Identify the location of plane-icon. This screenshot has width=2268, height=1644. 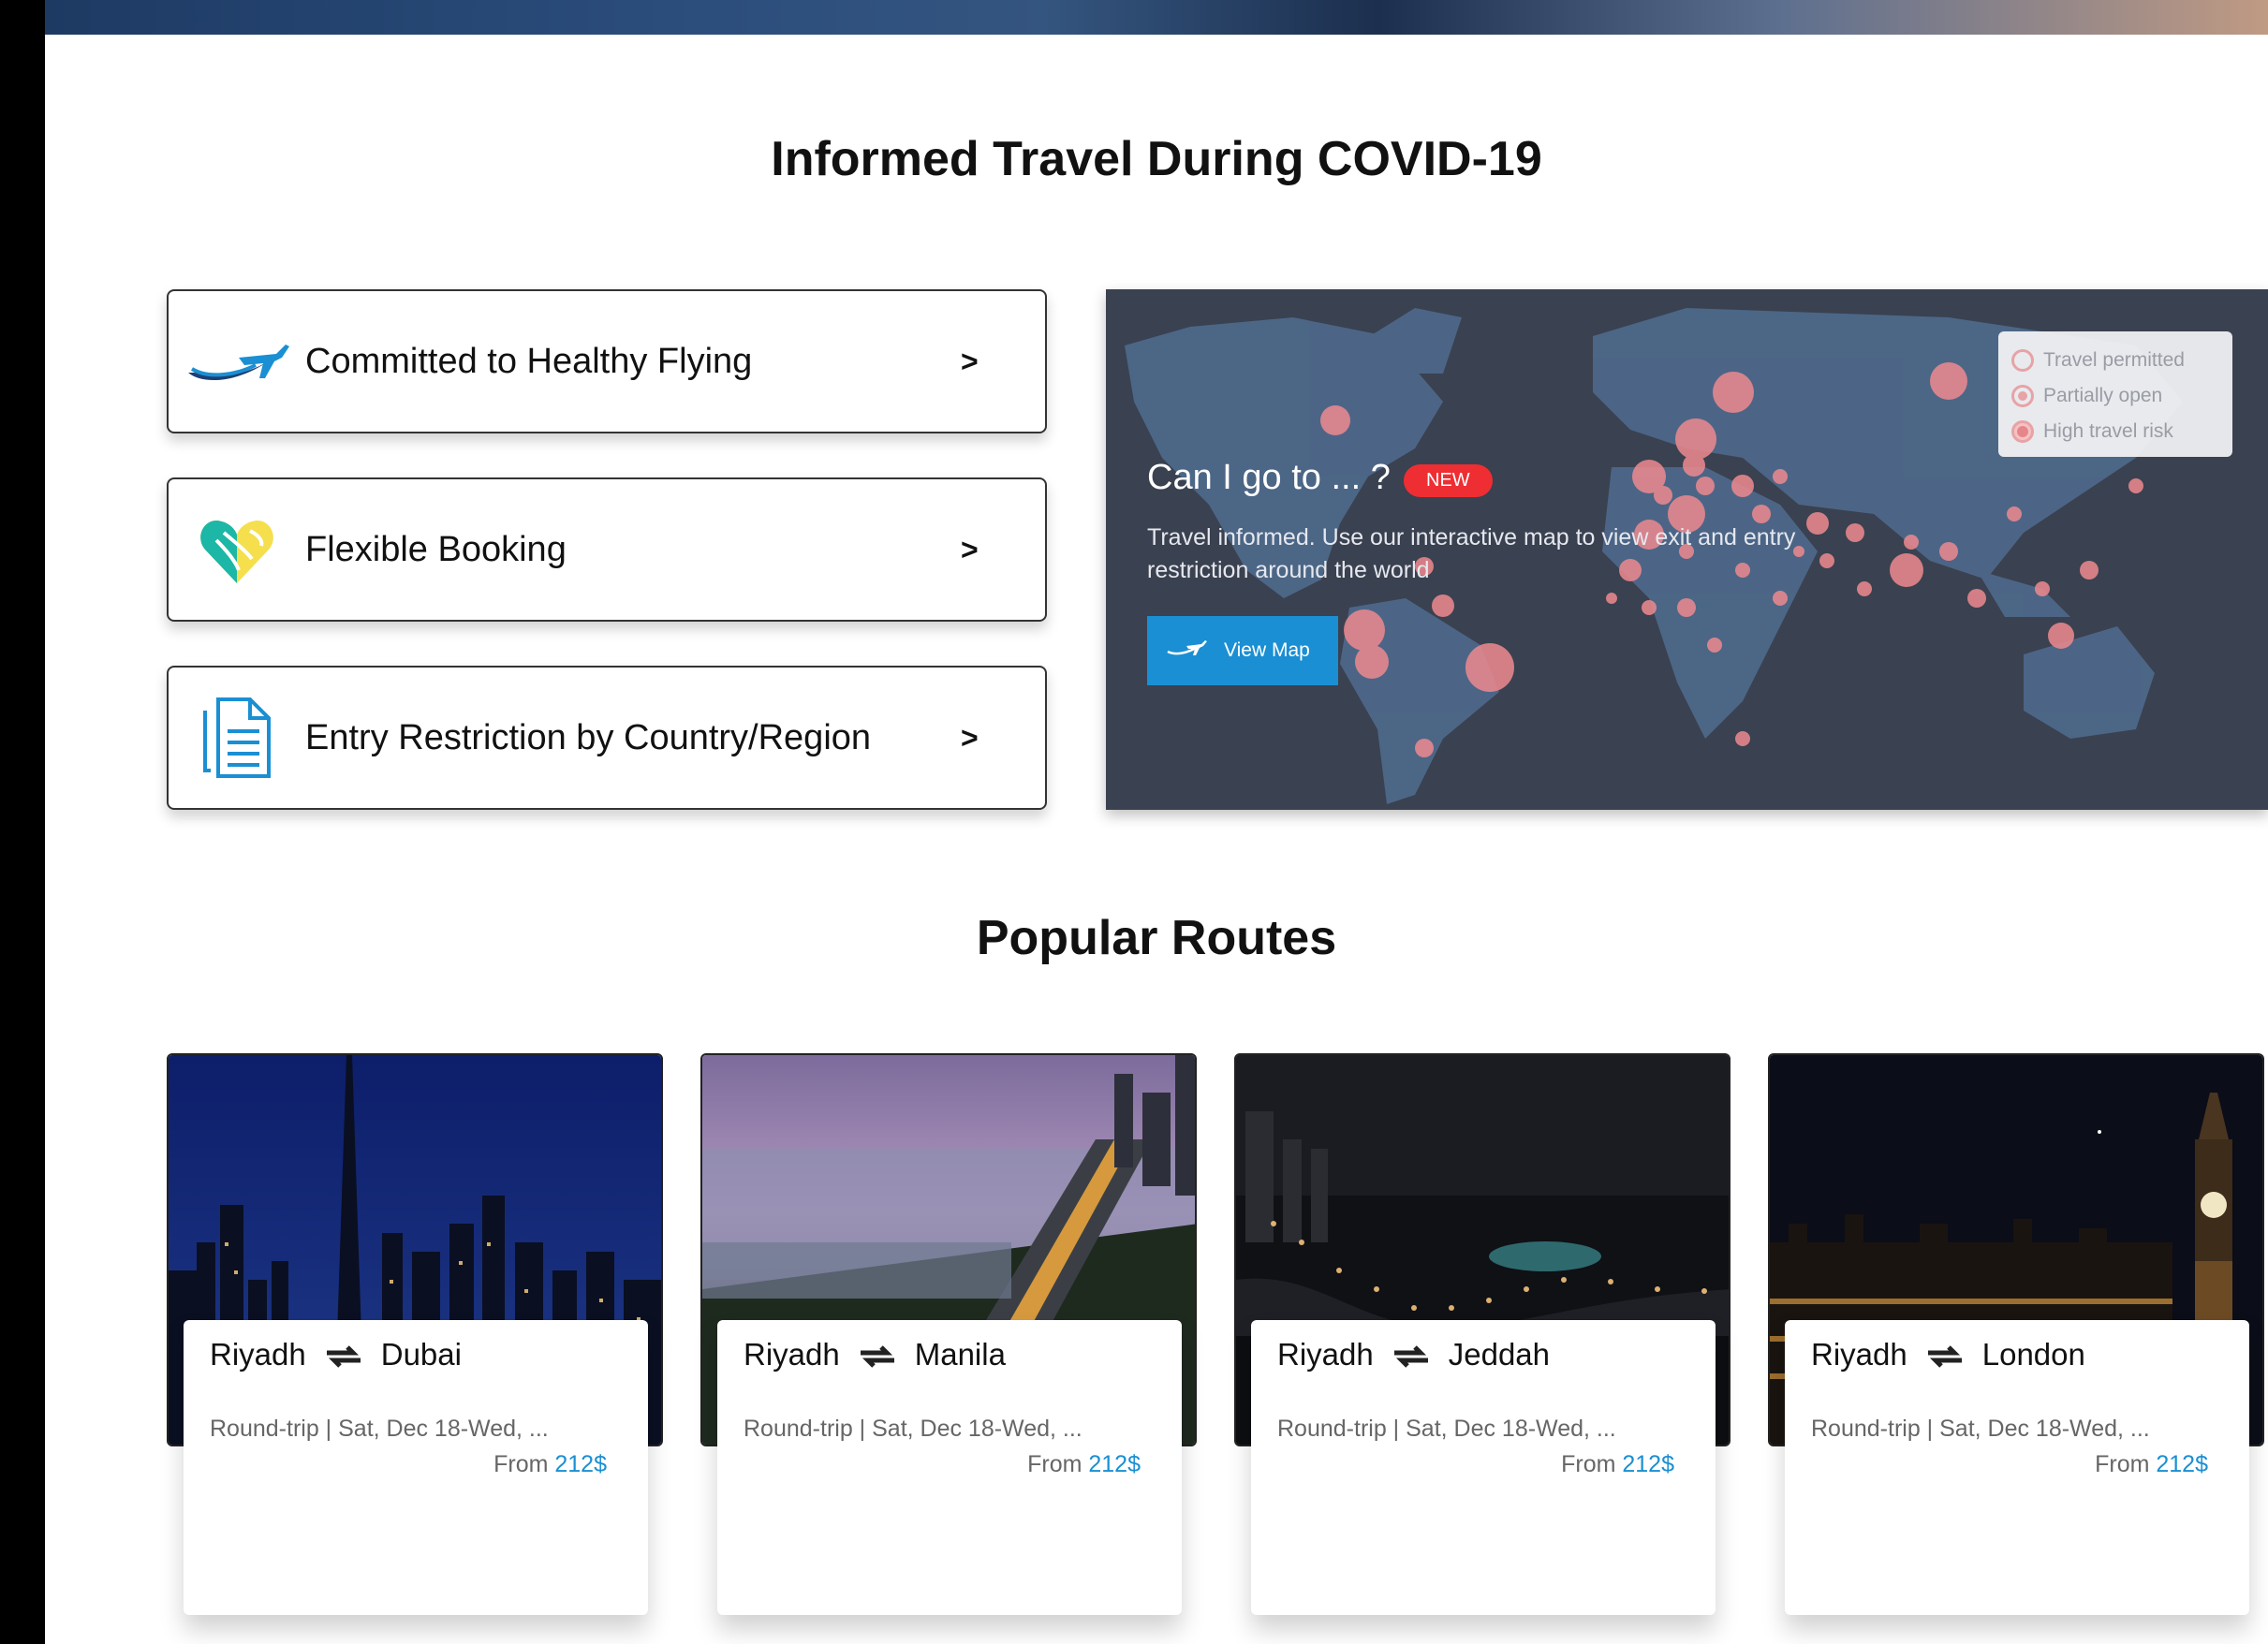
(1187, 651).